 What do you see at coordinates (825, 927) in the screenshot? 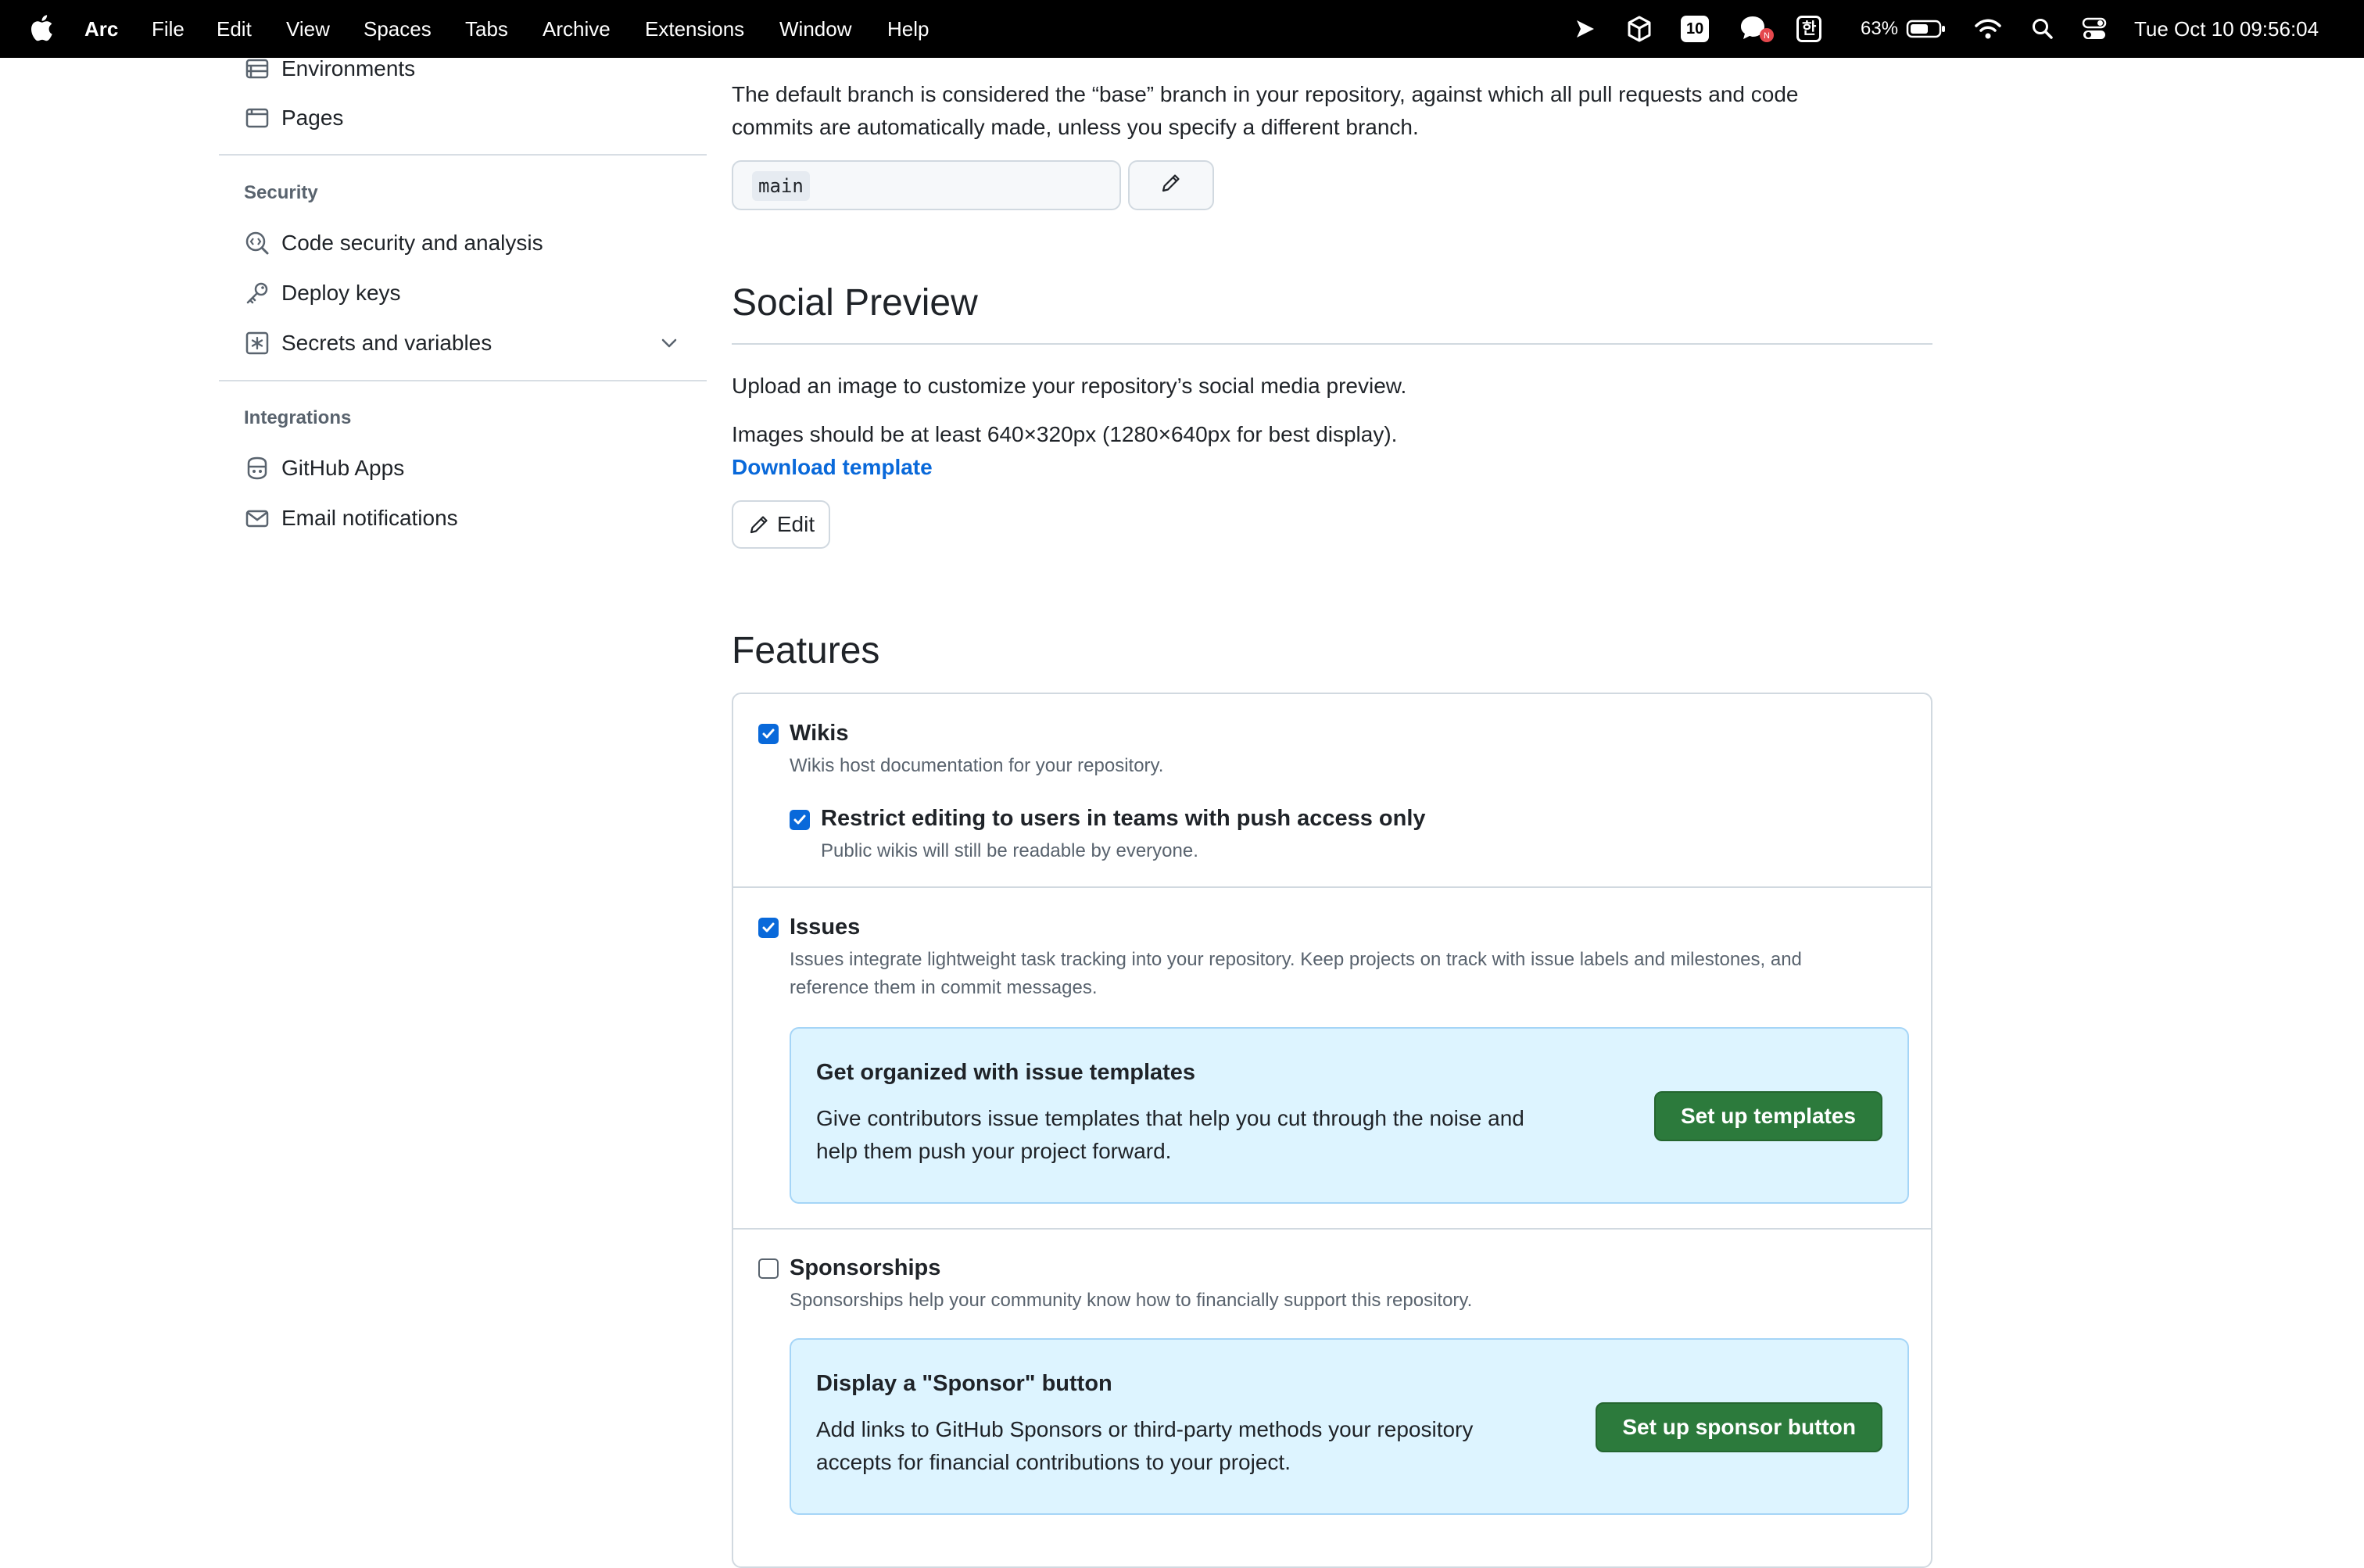
I see `issues-label: Issues` at bounding box center [825, 927].